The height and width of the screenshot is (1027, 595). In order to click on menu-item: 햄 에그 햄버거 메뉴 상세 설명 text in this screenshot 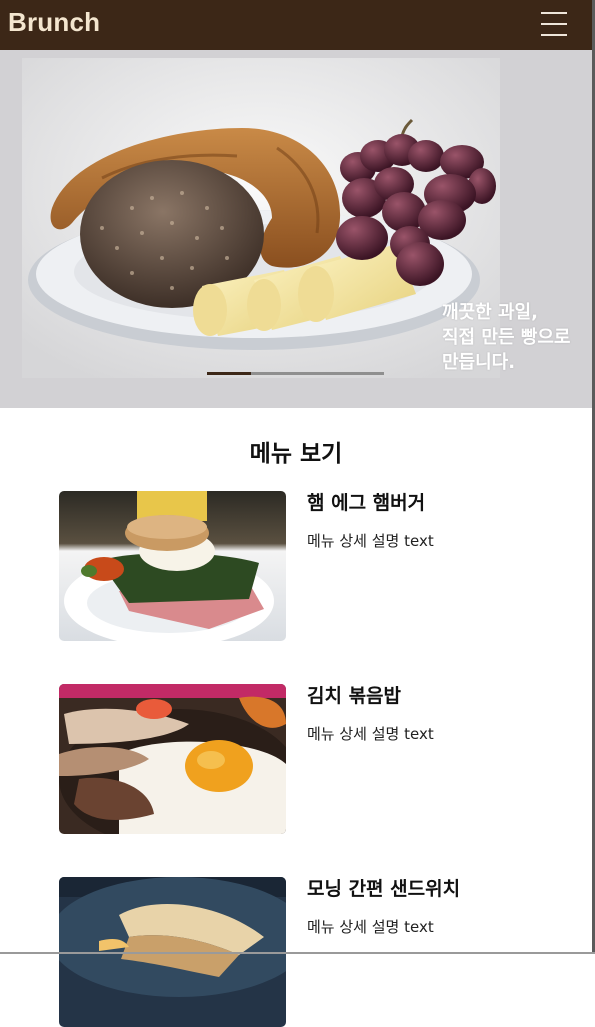, I will do `click(299, 566)`.